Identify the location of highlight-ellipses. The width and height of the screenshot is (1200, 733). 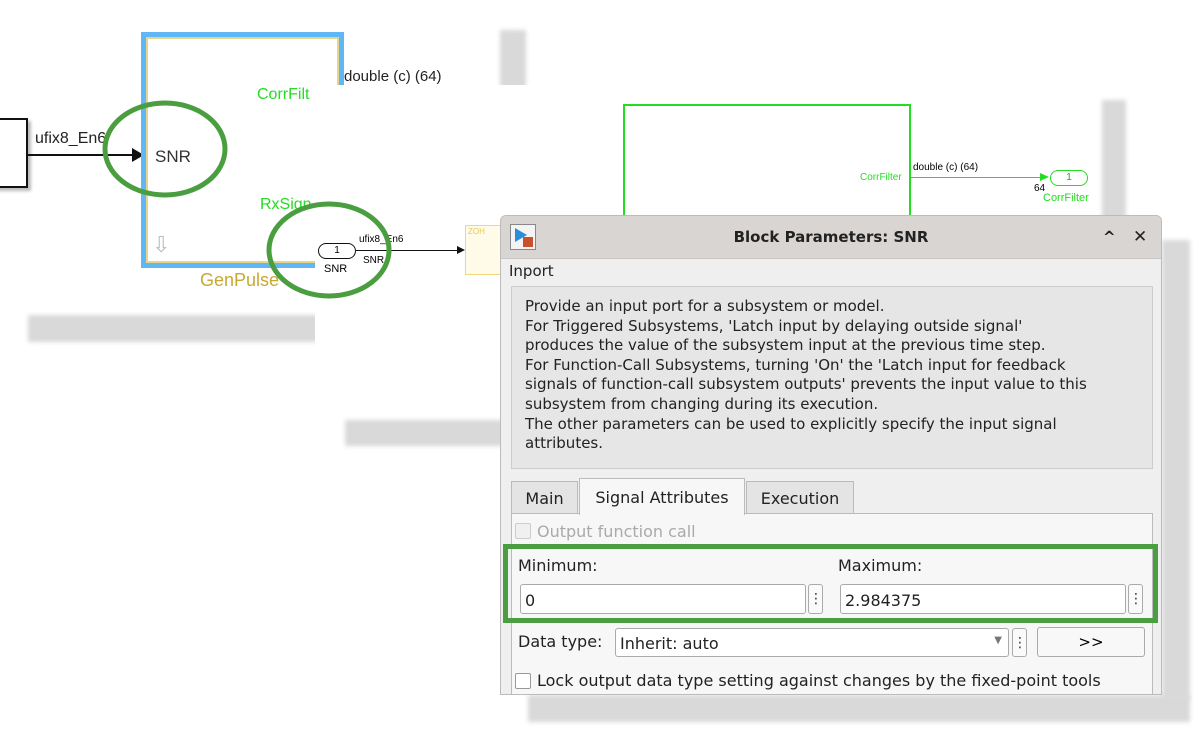
(247, 199).